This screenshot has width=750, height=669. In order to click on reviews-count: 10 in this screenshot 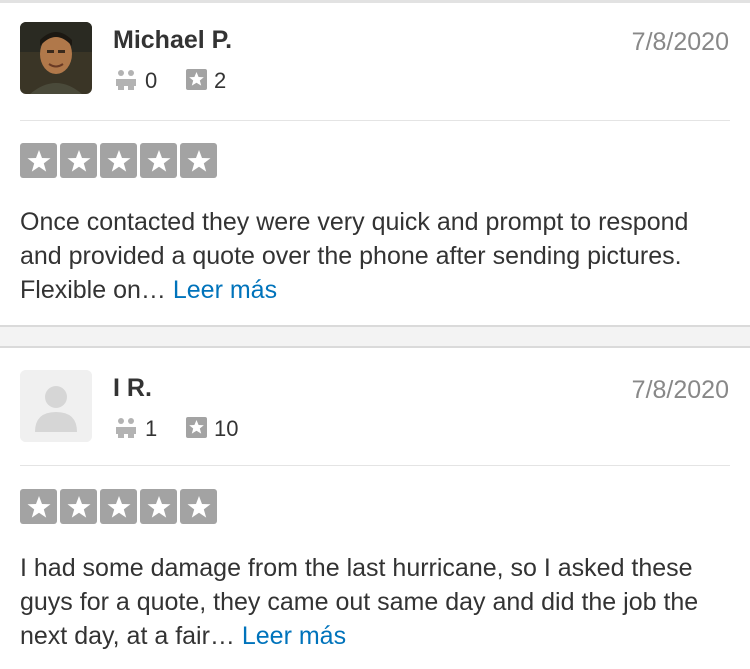, I will do `click(226, 428)`.